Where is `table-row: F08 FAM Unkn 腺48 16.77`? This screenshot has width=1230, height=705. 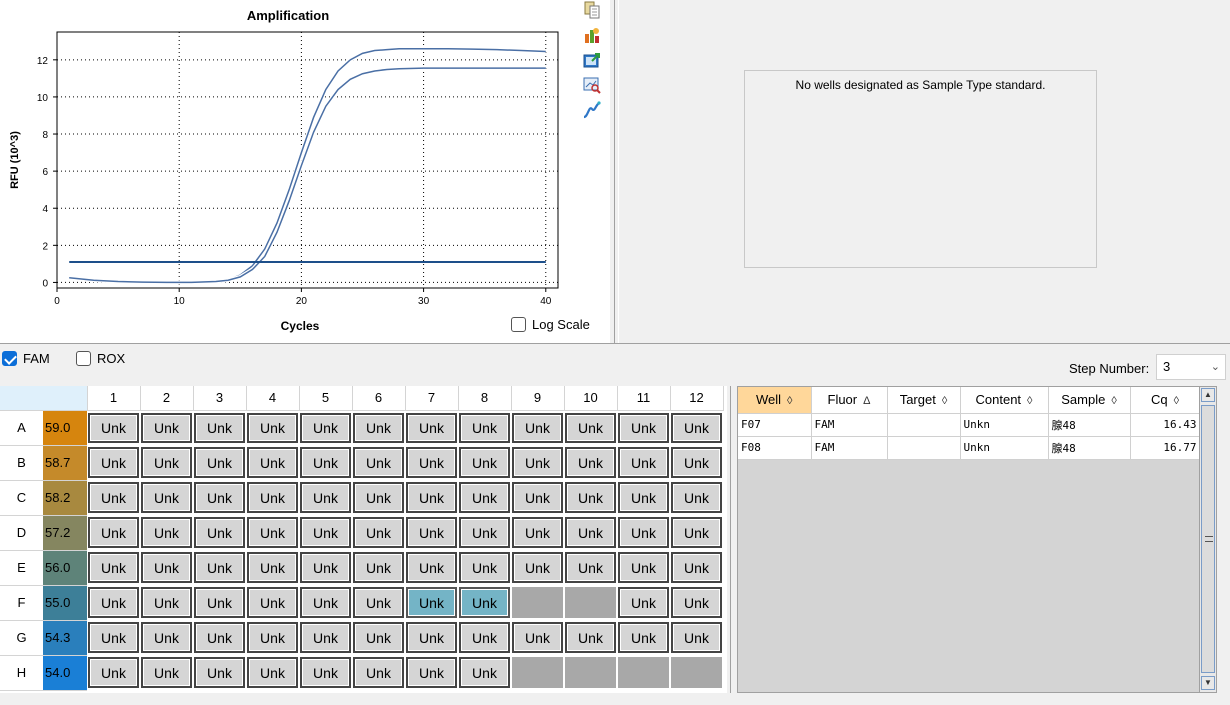 table-row: F08 FAM Unkn 腺48 16.77 is located at coordinates (969, 448).